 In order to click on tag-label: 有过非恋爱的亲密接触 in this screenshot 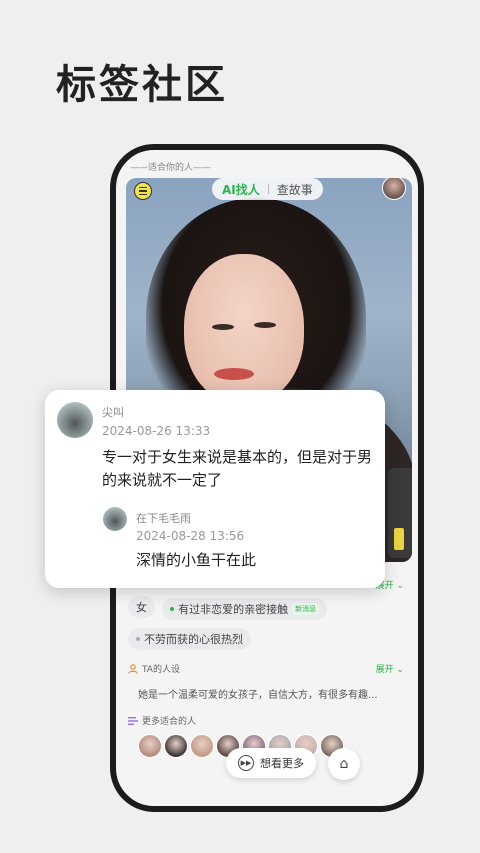, I will do `click(233, 609)`.